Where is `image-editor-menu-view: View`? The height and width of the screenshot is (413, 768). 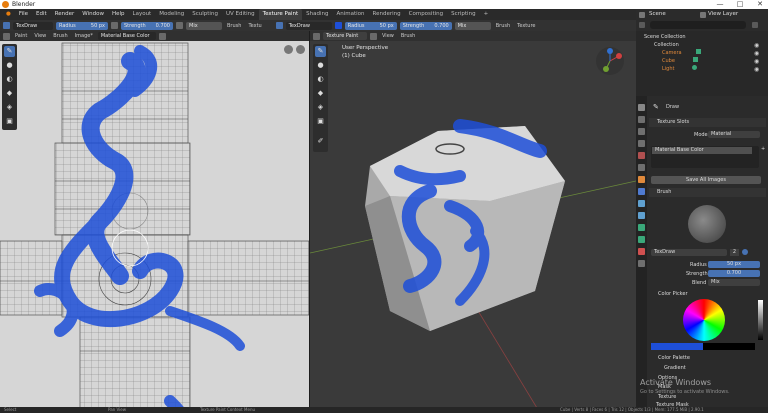 image-editor-menu-view: View is located at coordinates (40, 36).